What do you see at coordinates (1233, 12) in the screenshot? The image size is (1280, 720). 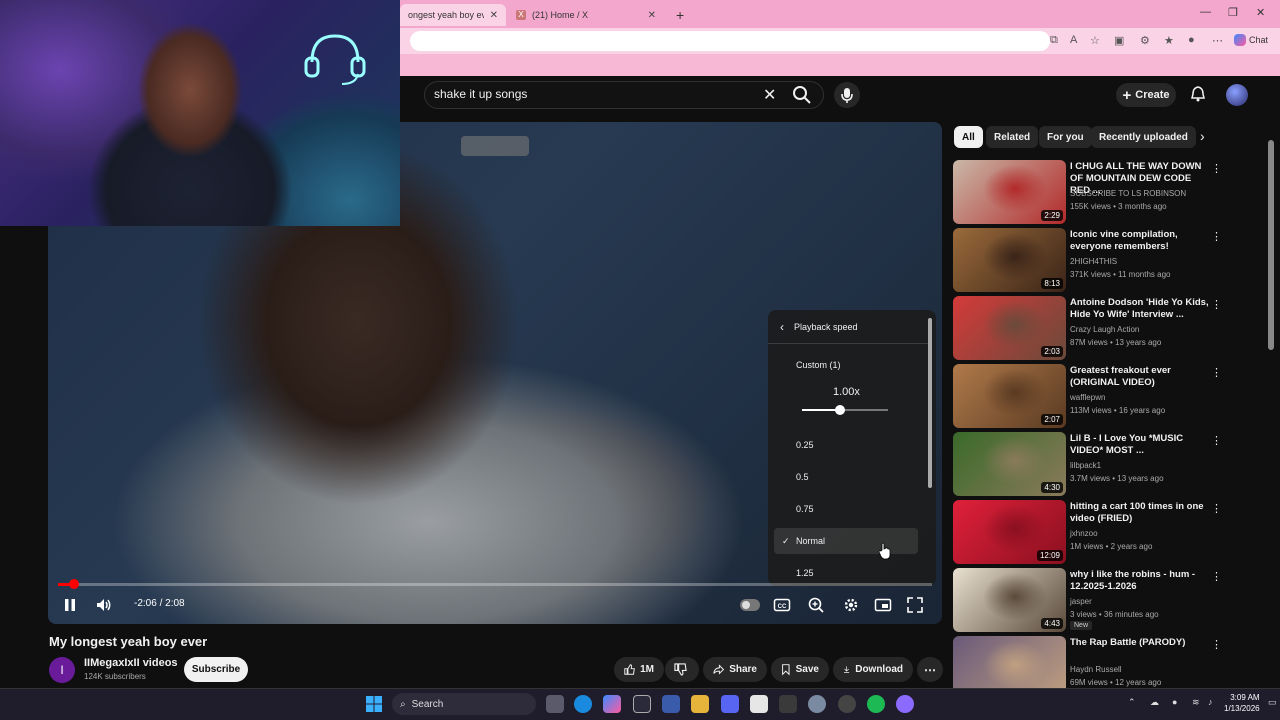 I see `restore-icon: ❐` at bounding box center [1233, 12].